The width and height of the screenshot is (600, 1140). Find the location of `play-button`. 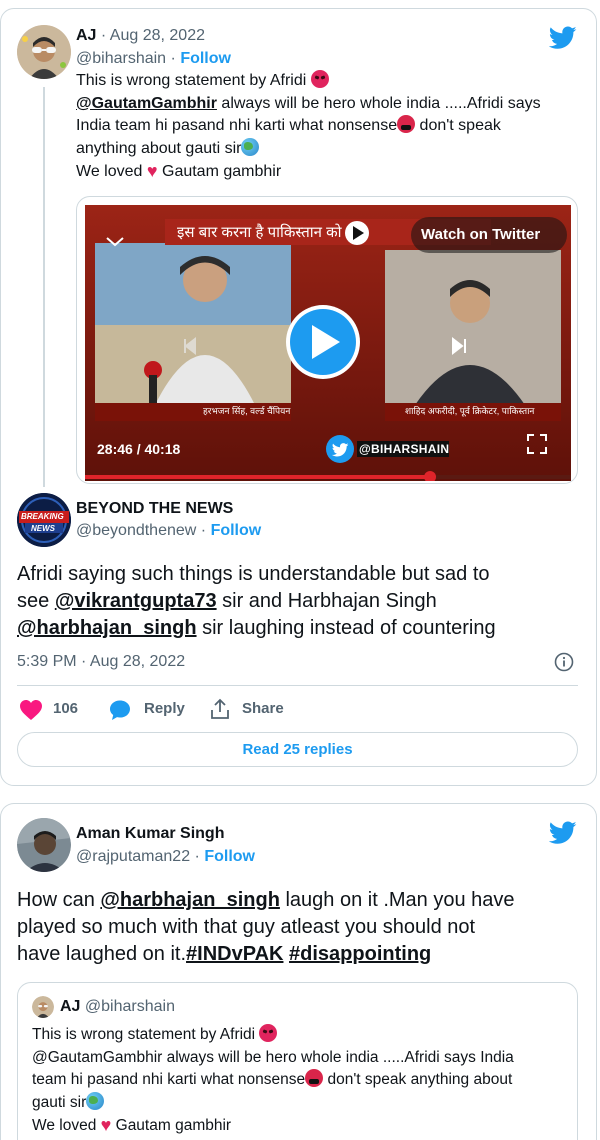

play-button is located at coordinates (323, 342).